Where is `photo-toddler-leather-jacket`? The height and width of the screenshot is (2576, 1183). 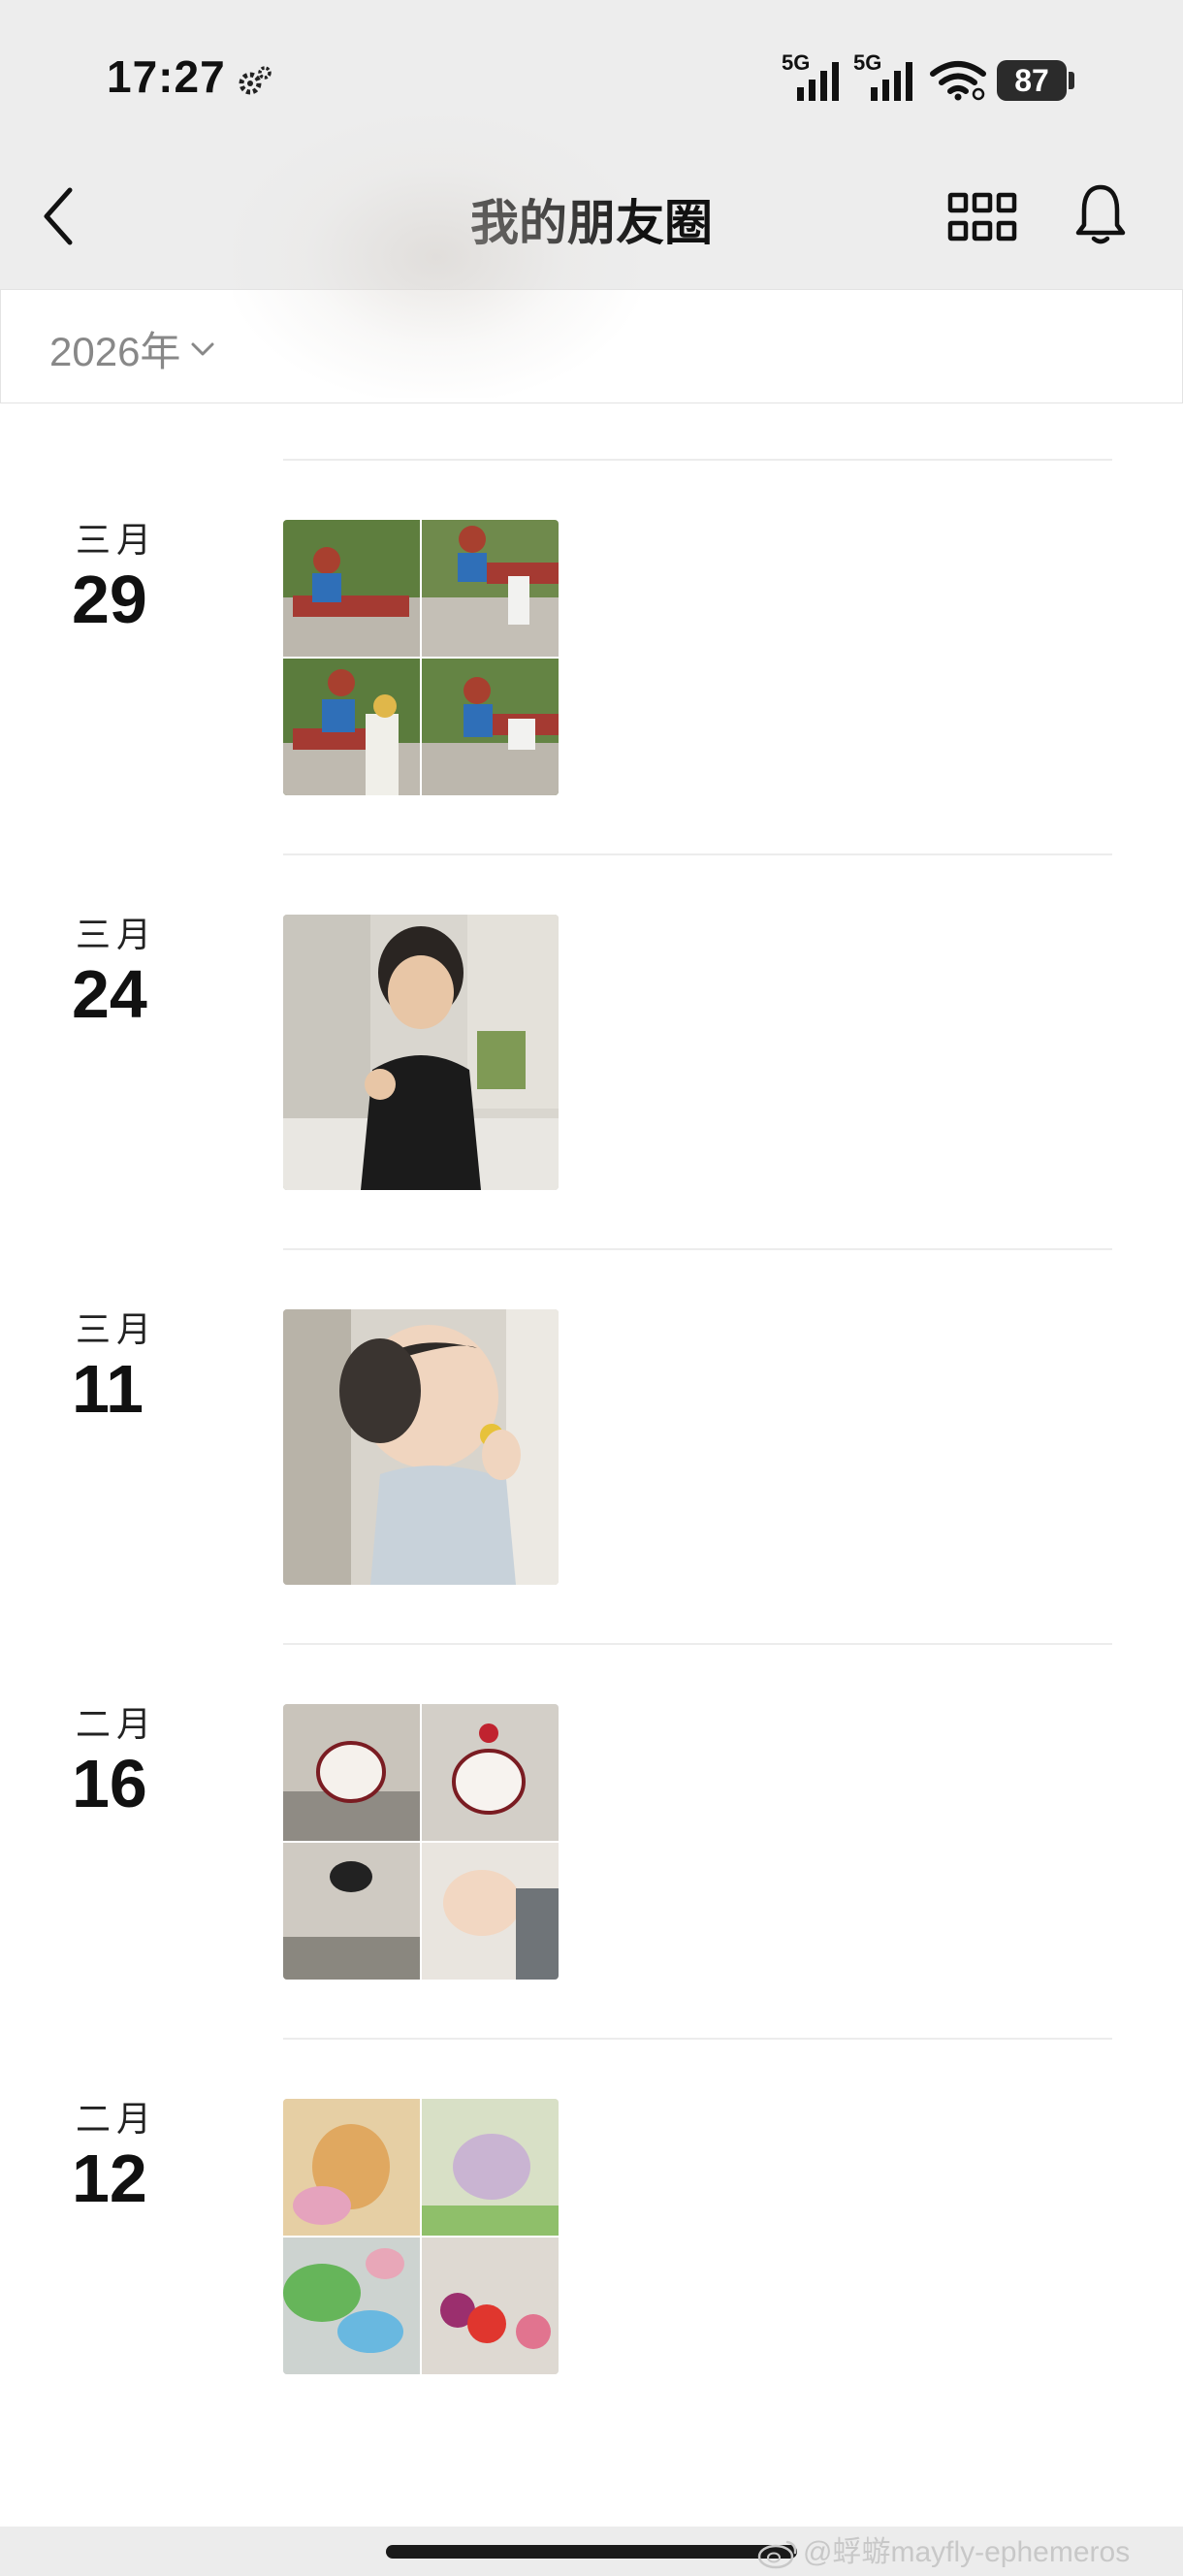
photo-toddler-leather-jacket is located at coordinates (421, 1052).